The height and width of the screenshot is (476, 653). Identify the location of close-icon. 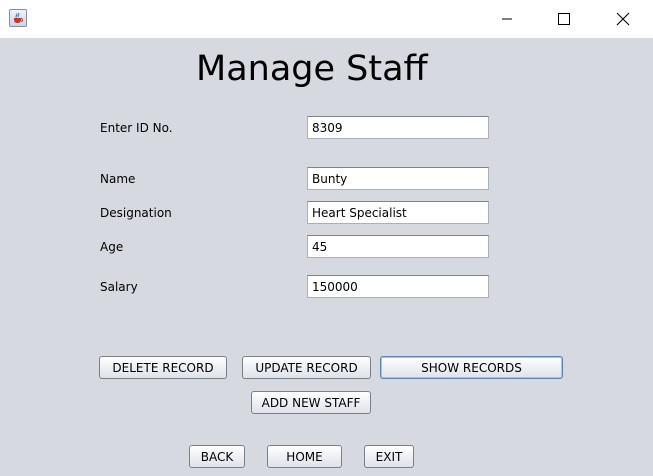
(623, 19).